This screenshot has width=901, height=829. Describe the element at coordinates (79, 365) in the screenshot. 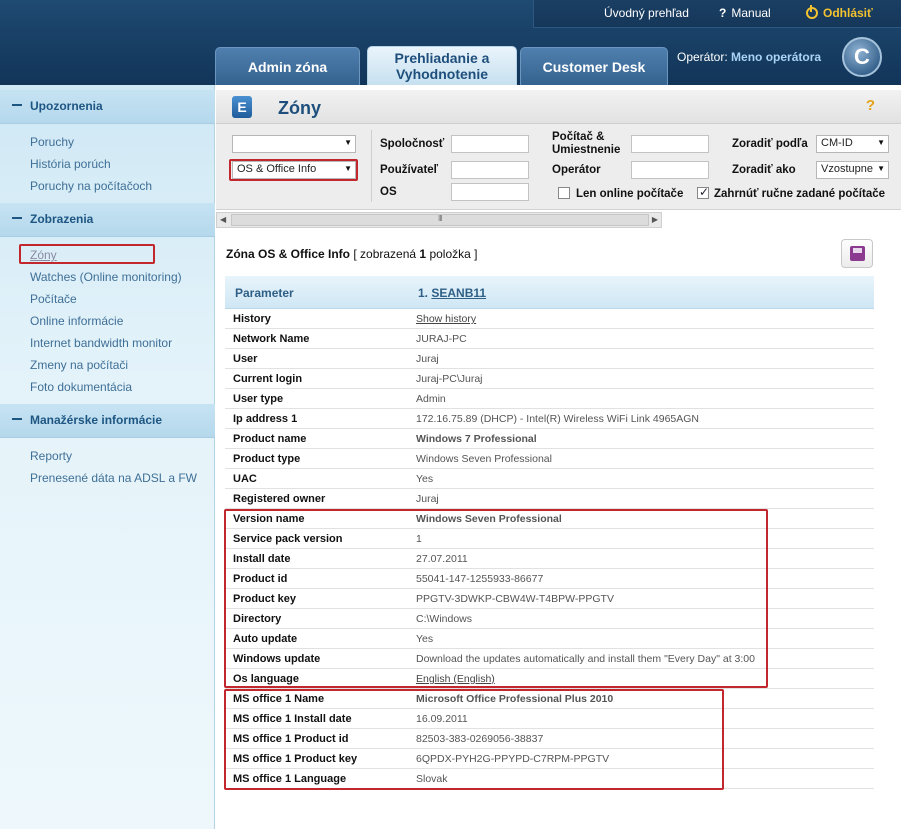

I see `sidebar-item-computer-changes: Zmeny na počítači` at that location.